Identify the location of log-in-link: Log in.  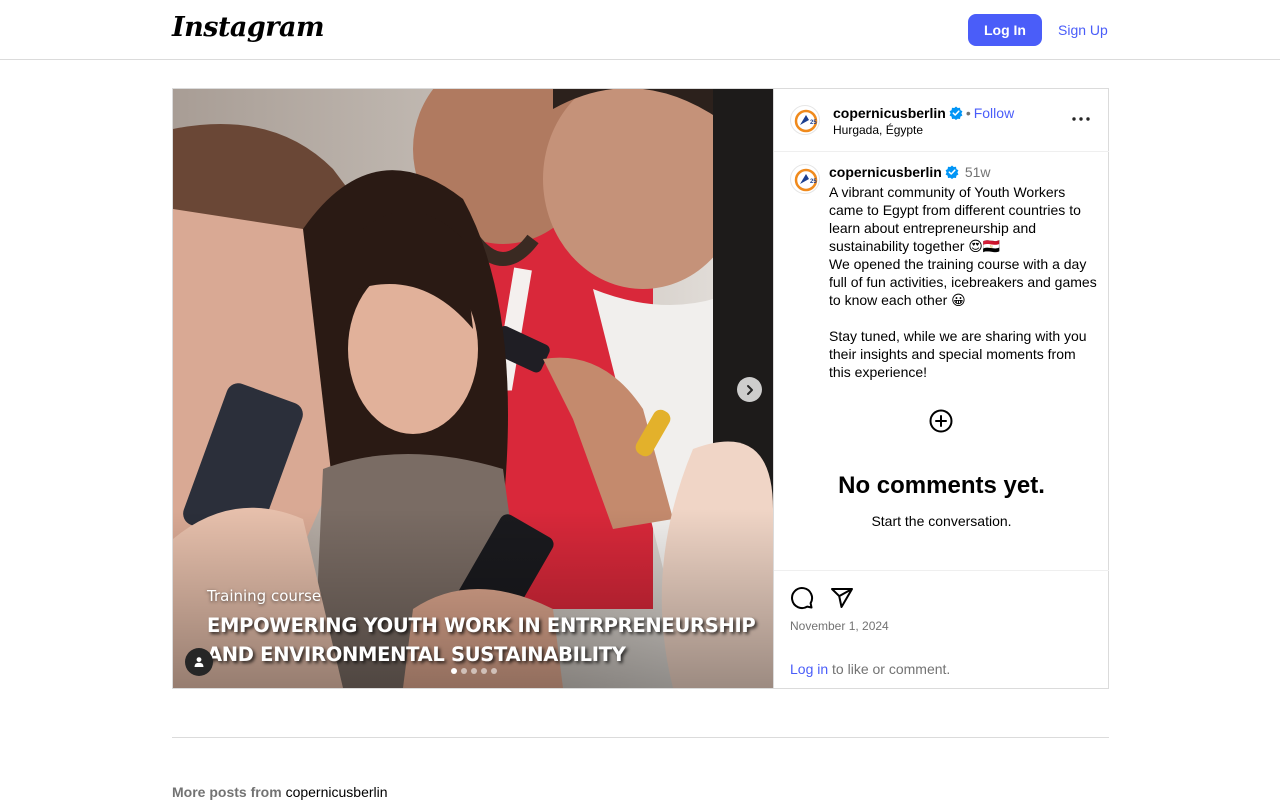
(809, 669).